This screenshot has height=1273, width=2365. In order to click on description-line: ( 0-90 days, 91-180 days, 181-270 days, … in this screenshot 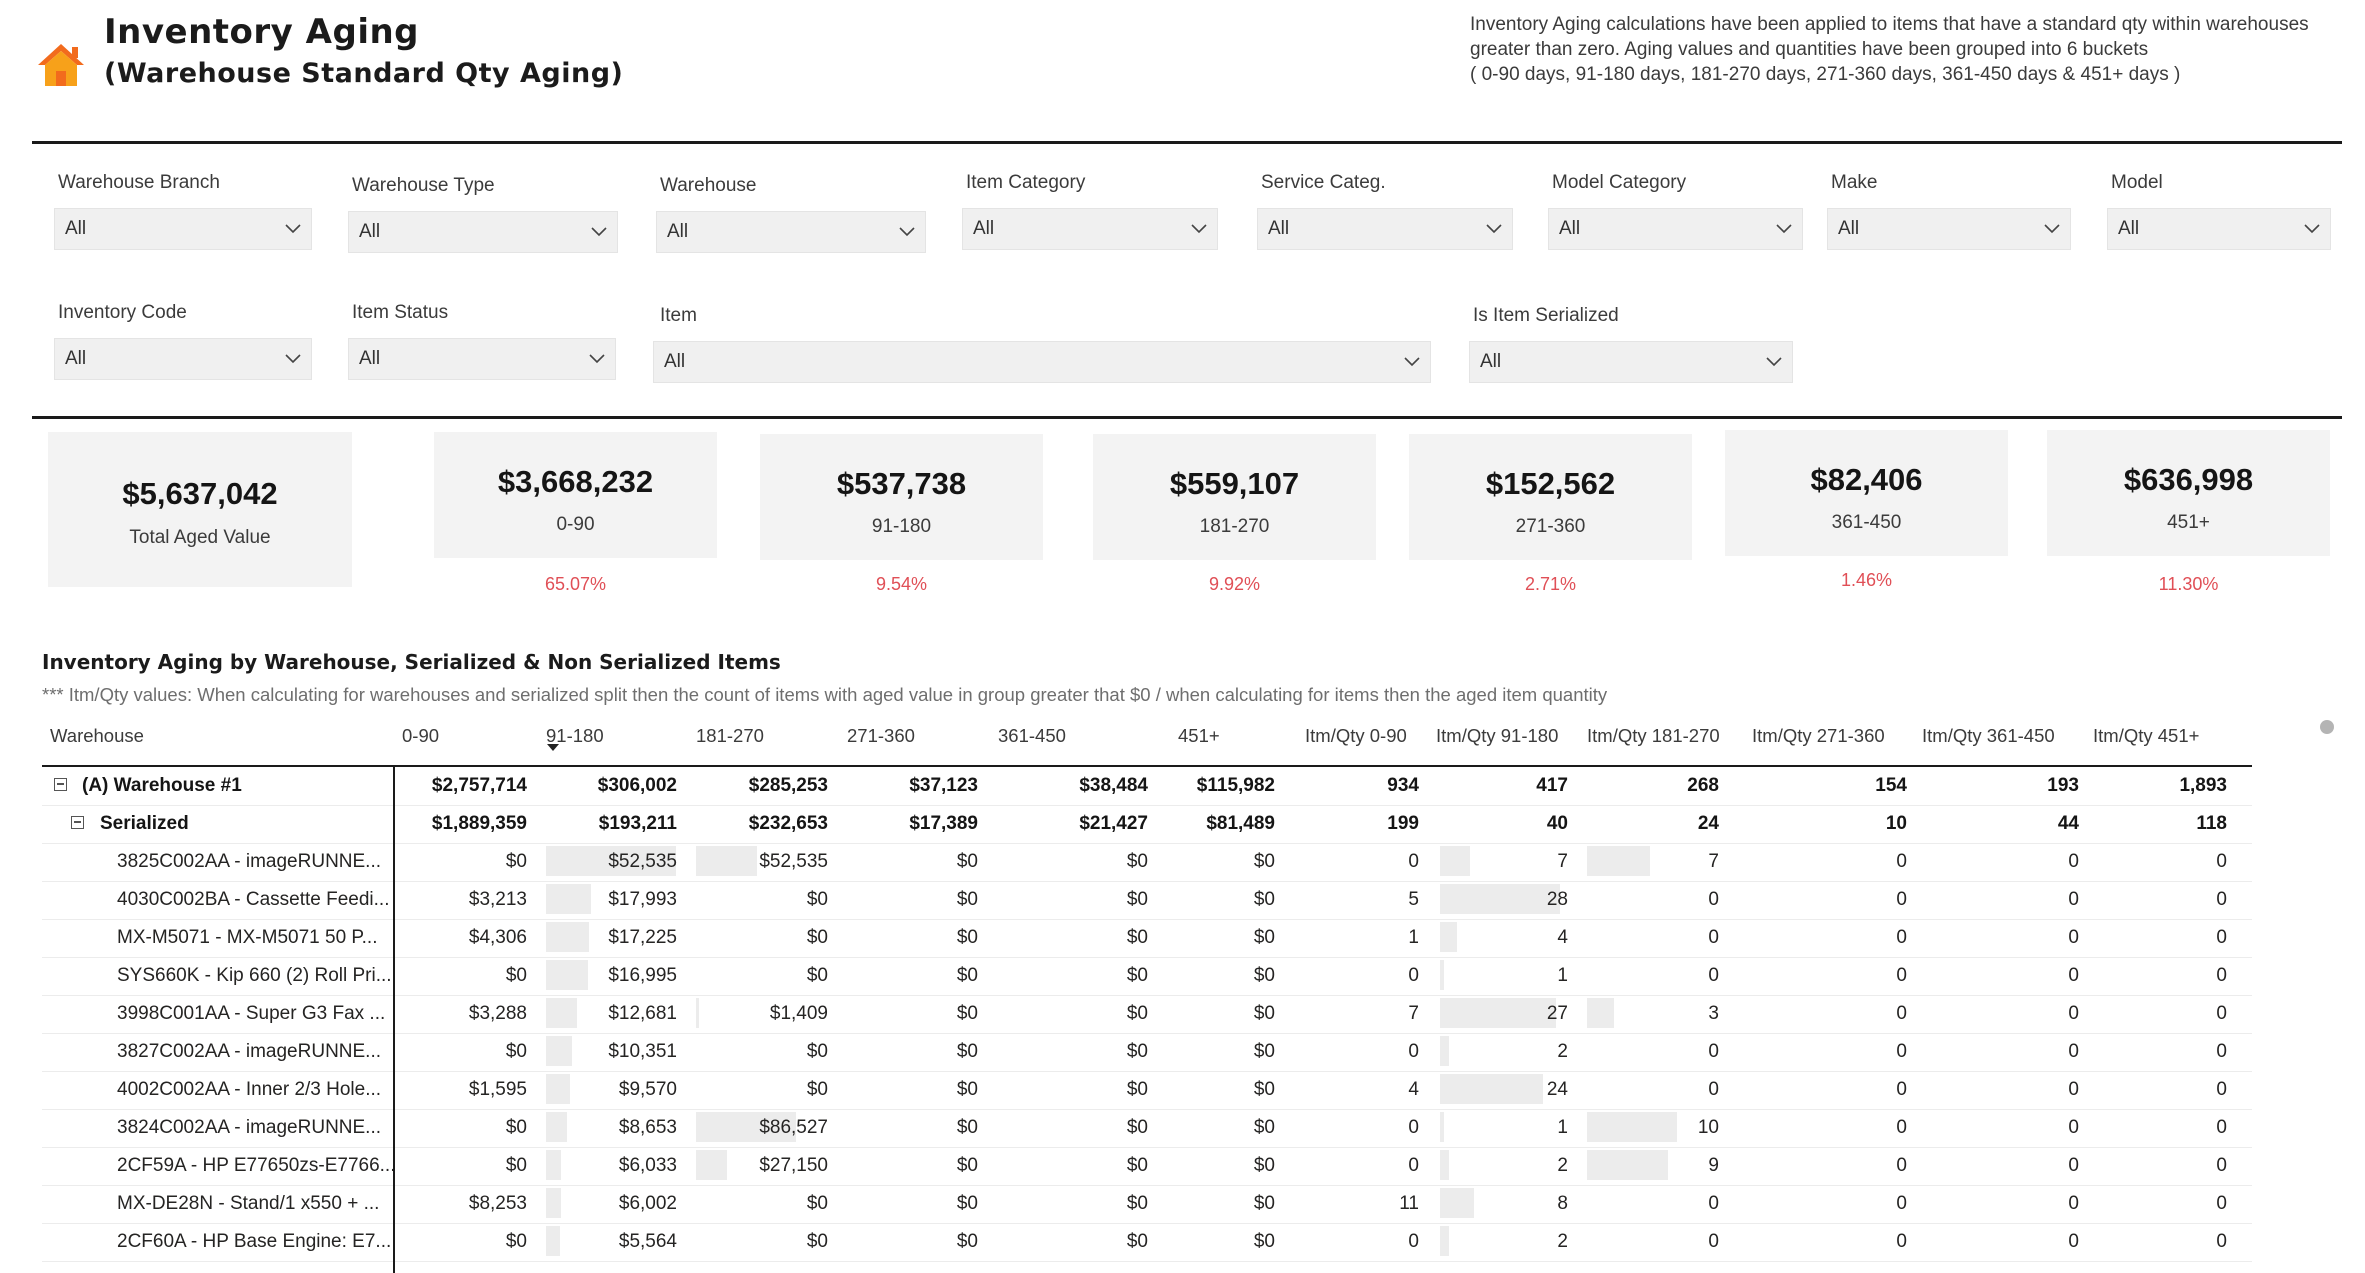, I will do `click(1825, 74)`.